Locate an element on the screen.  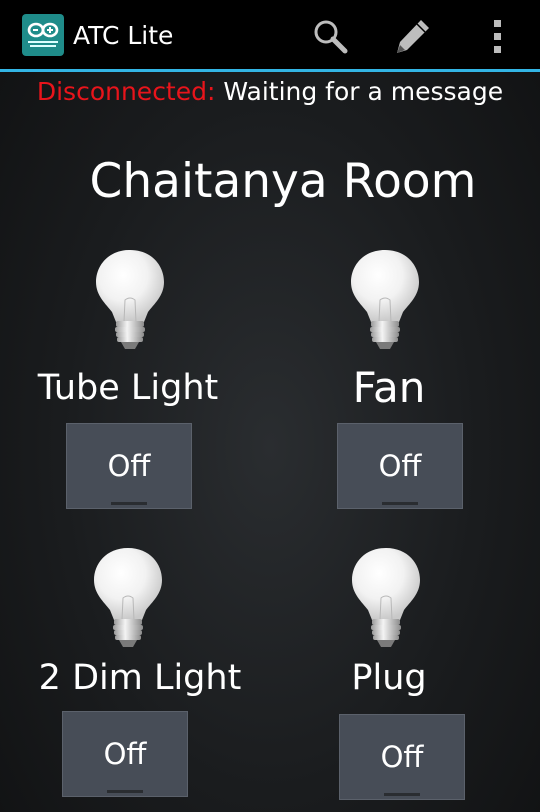
app-title: ATC Lite is located at coordinates (123, 35).